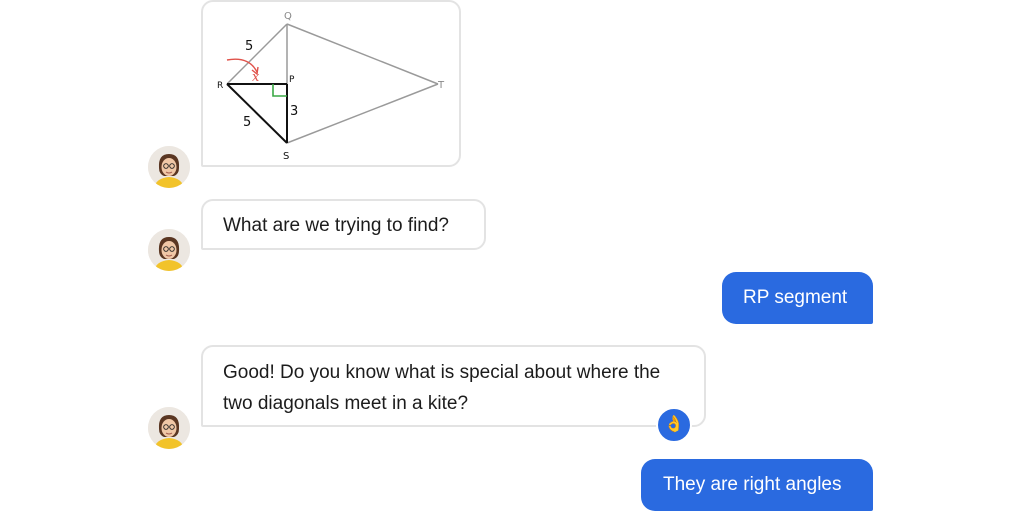 The height and width of the screenshot is (512, 1024). I want to click on user-message: They are right angles, so click(757, 485).